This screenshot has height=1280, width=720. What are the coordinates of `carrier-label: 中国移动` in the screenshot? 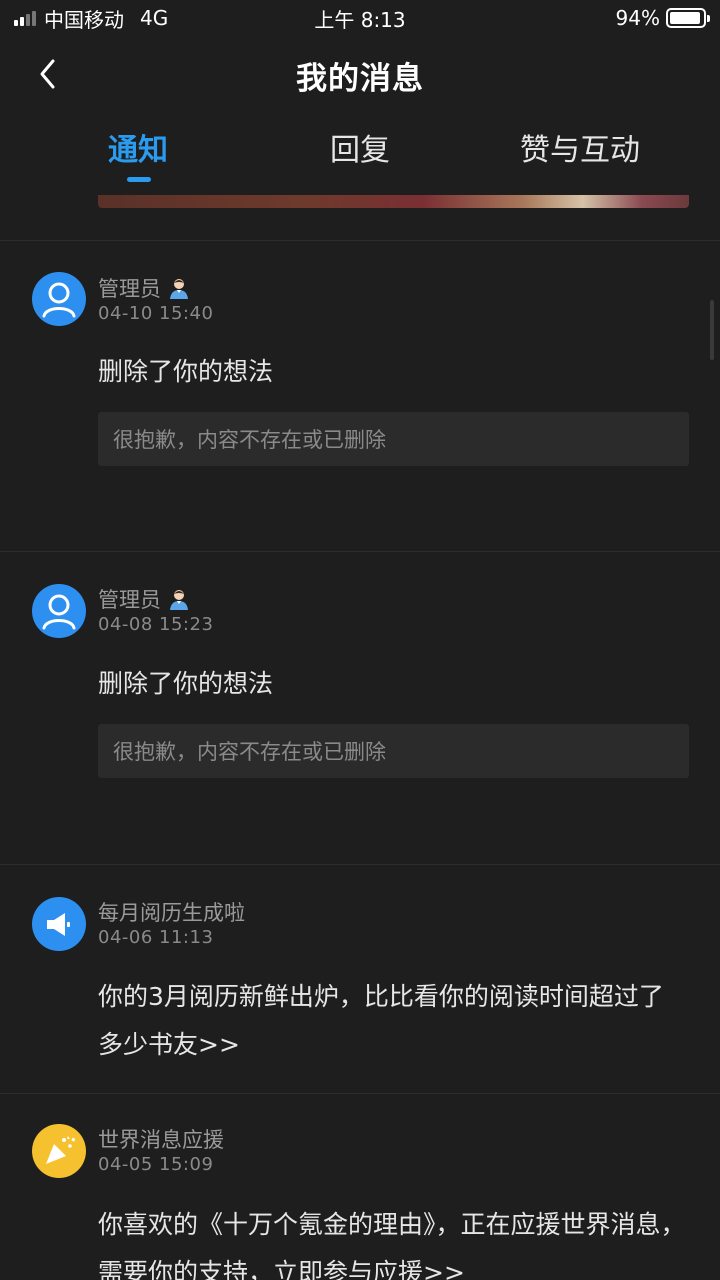 It's located at (84, 19).